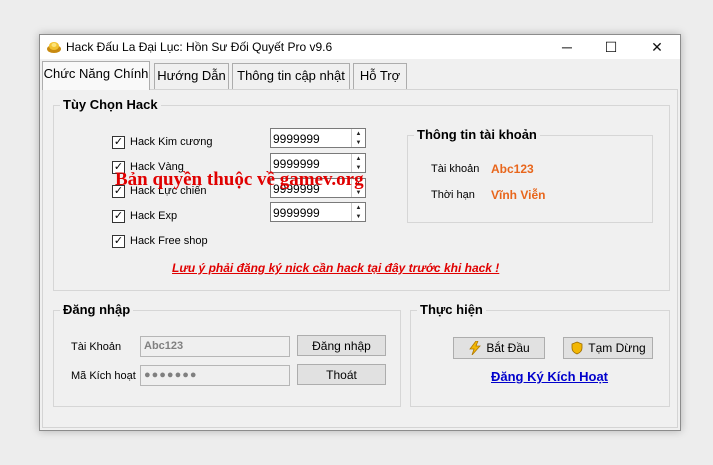  What do you see at coordinates (215, 346) in the screenshot?
I see `login-account-input: Abc123` at bounding box center [215, 346].